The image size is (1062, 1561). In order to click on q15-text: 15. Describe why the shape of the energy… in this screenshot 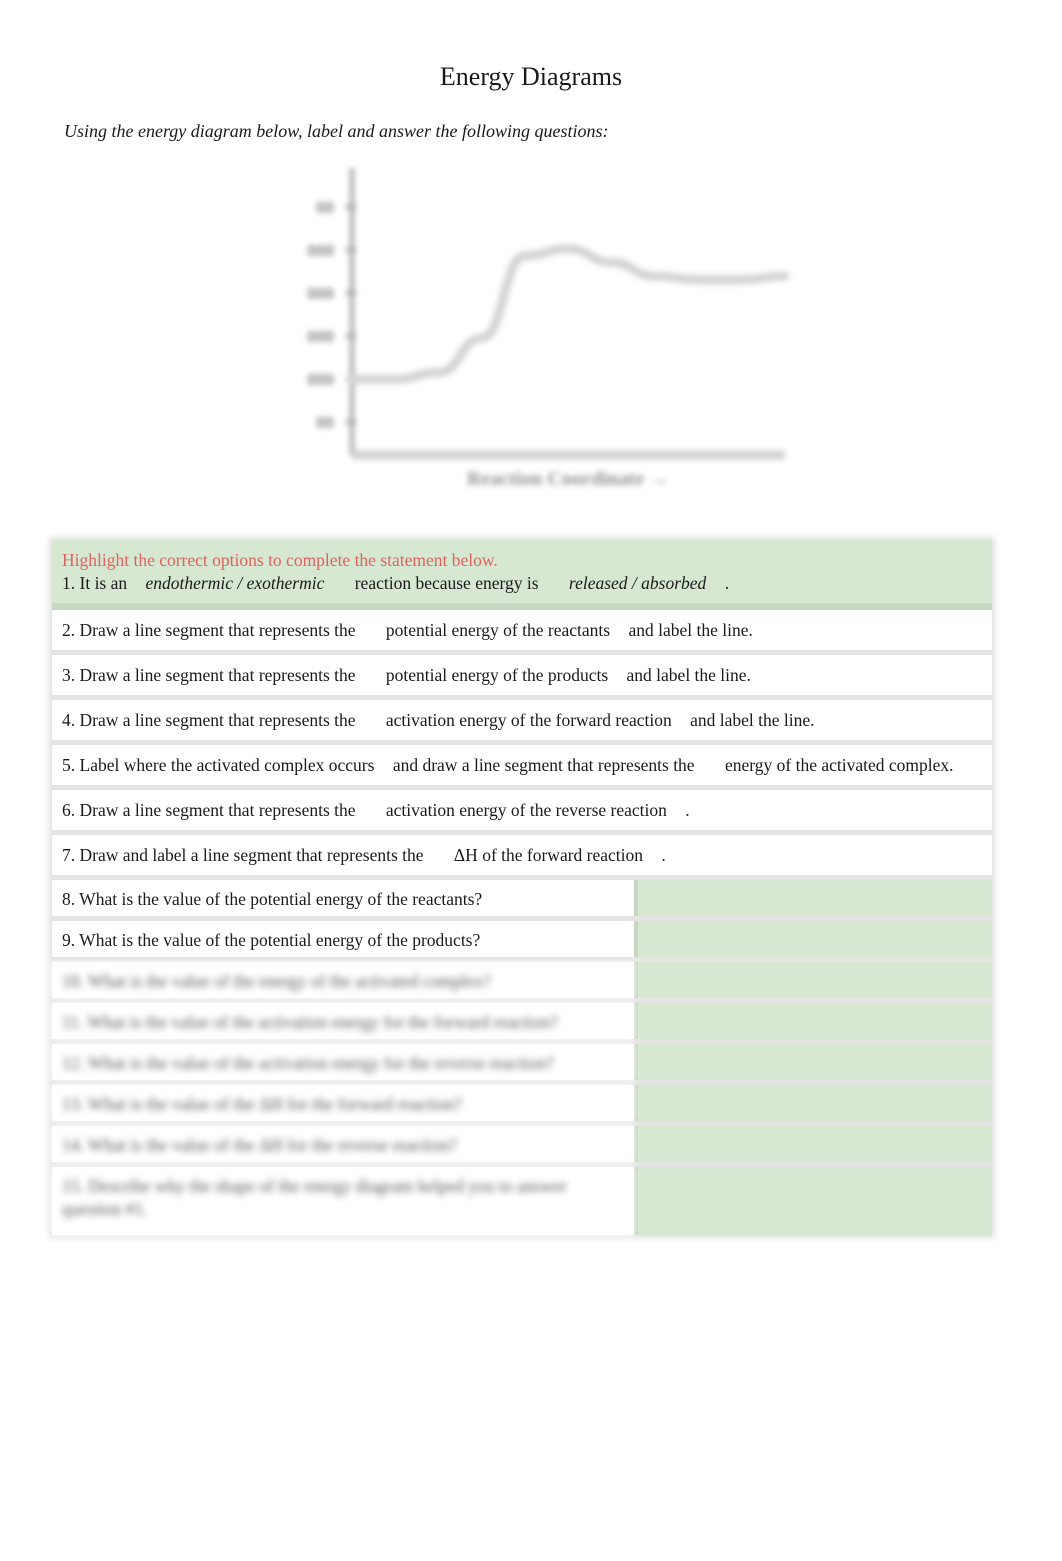, I will do `click(343, 1201)`.